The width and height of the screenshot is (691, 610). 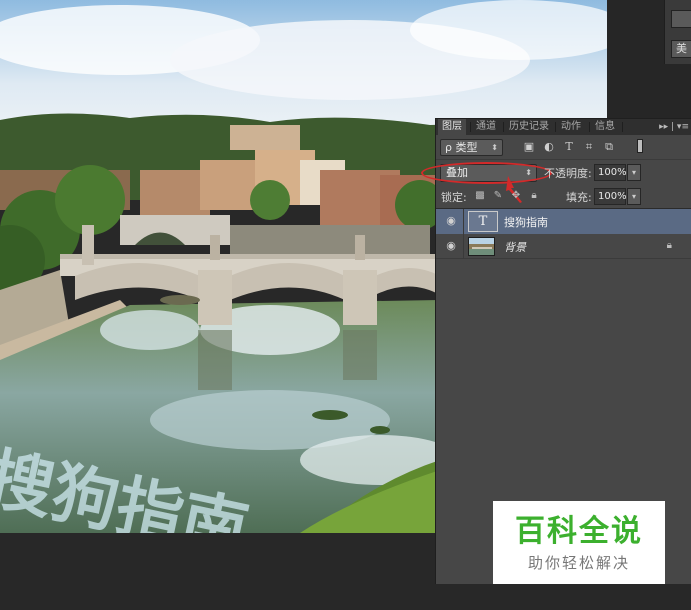 What do you see at coordinates (669, 245) in the screenshot?
I see `lock-icon: 🔒︎` at bounding box center [669, 245].